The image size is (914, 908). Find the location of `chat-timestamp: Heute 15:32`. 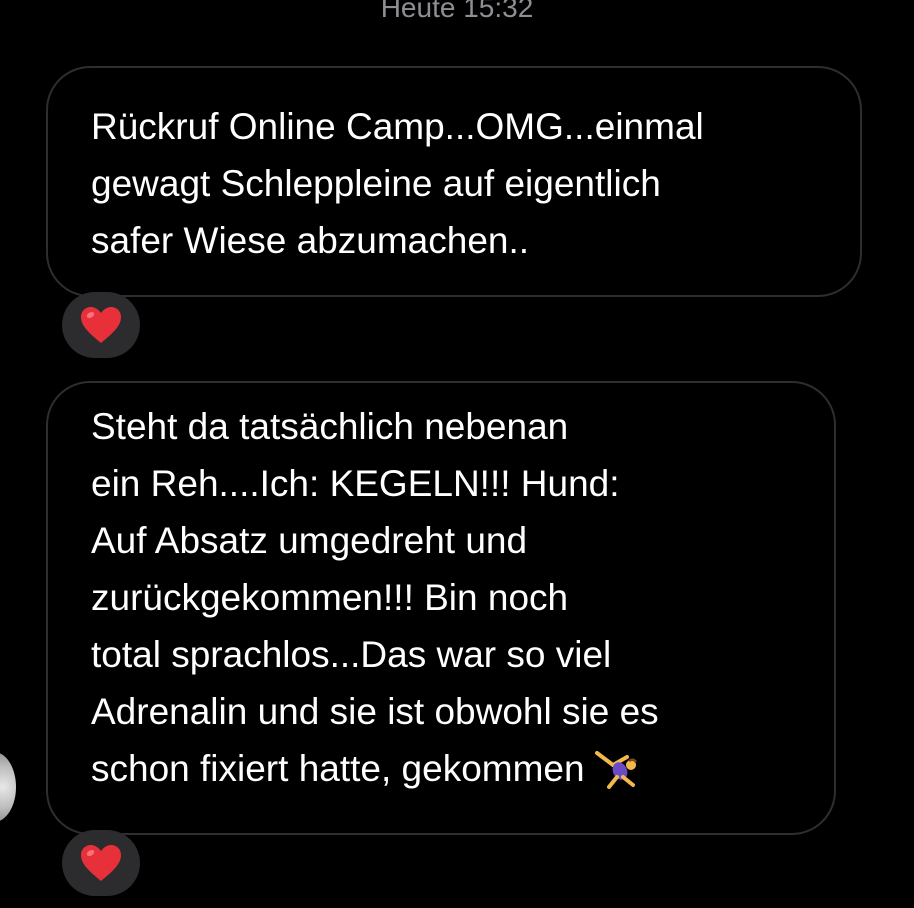

chat-timestamp: Heute 15:32 is located at coordinates (457, 11).